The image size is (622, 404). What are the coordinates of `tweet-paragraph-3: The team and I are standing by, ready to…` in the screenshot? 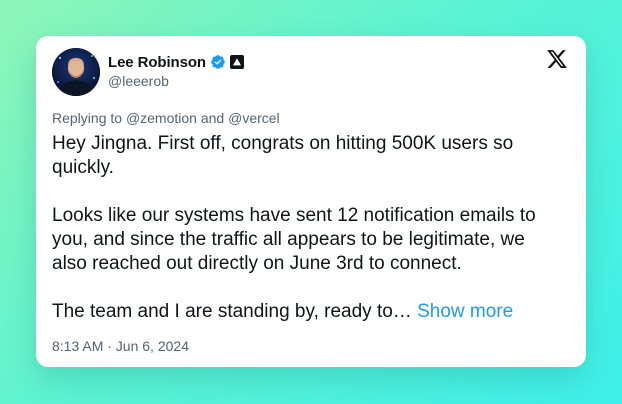 It's located at (307, 312).